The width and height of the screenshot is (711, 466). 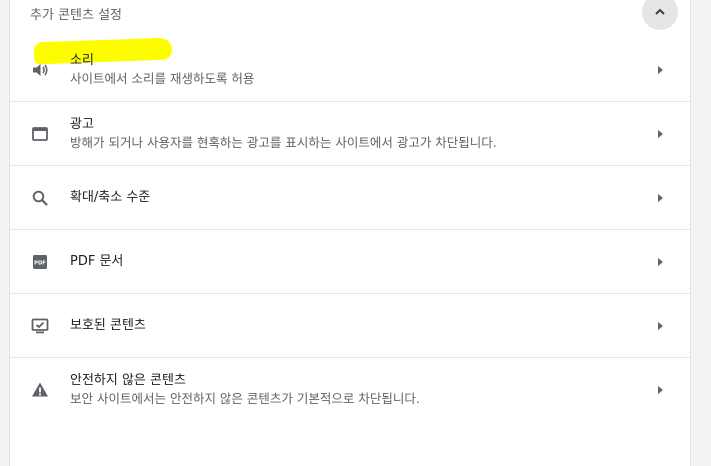 I want to click on row-title: 광고, so click(x=82, y=124).